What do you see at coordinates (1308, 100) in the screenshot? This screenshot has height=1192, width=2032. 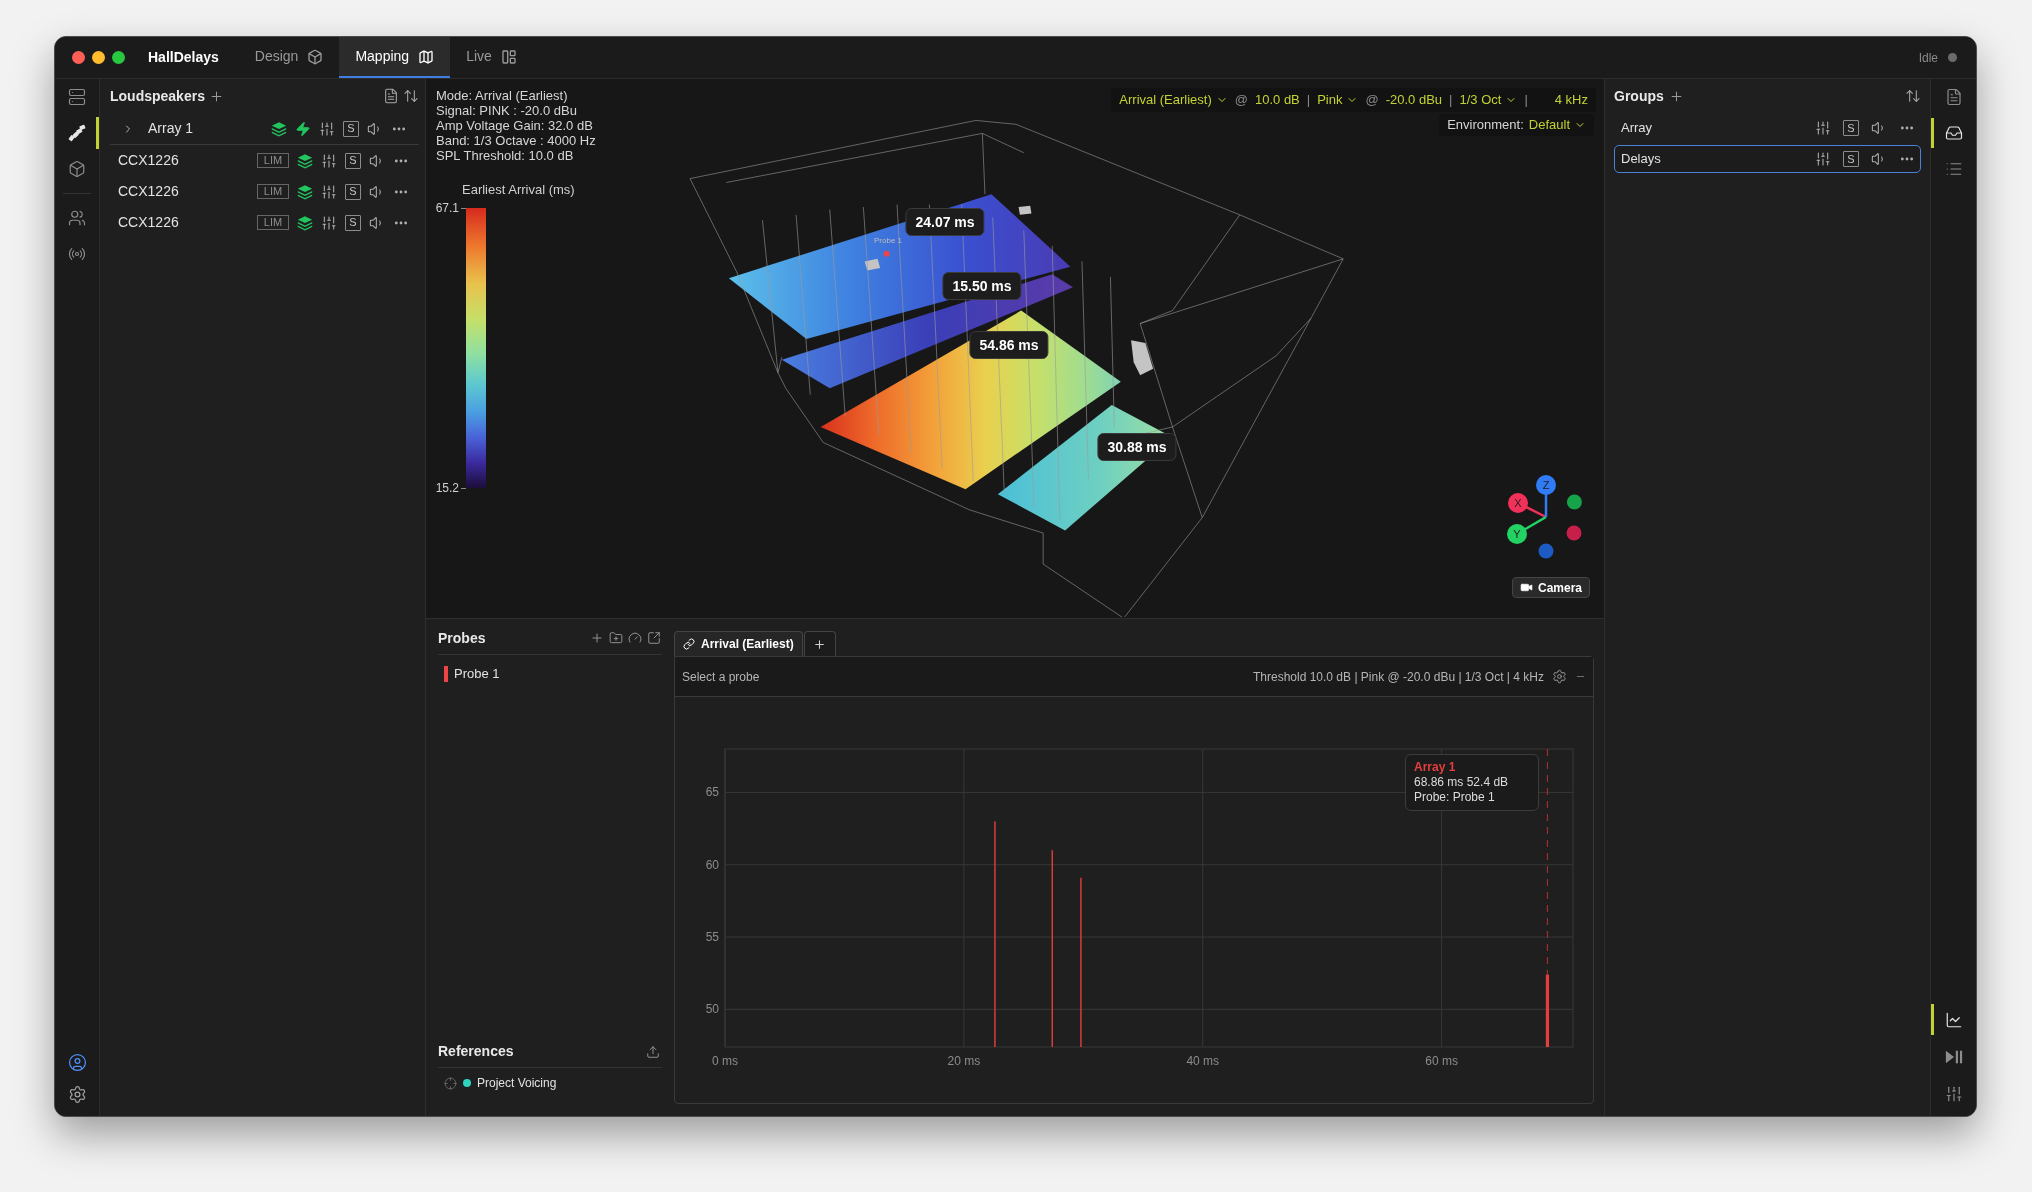 I see `toolbar-symbol: |` at bounding box center [1308, 100].